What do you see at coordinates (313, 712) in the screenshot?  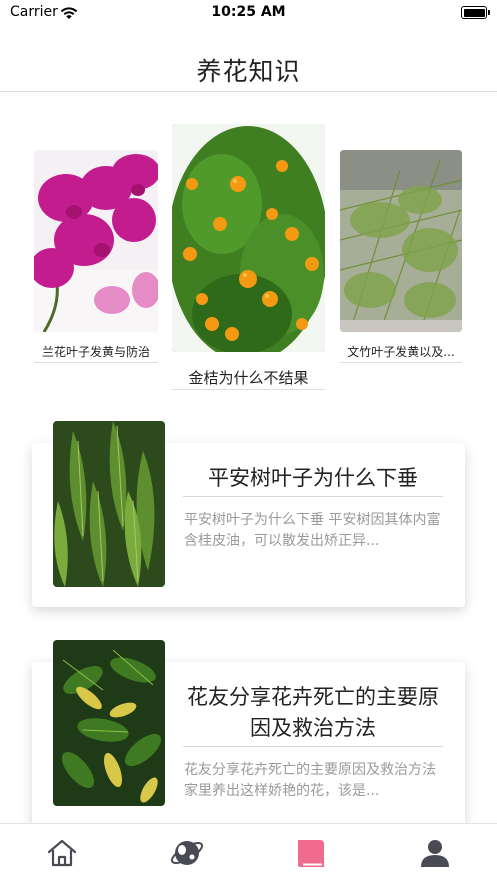 I see `article-title: 花友分享花卉死亡的主要原因及救治方法` at bounding box center [313, 712].